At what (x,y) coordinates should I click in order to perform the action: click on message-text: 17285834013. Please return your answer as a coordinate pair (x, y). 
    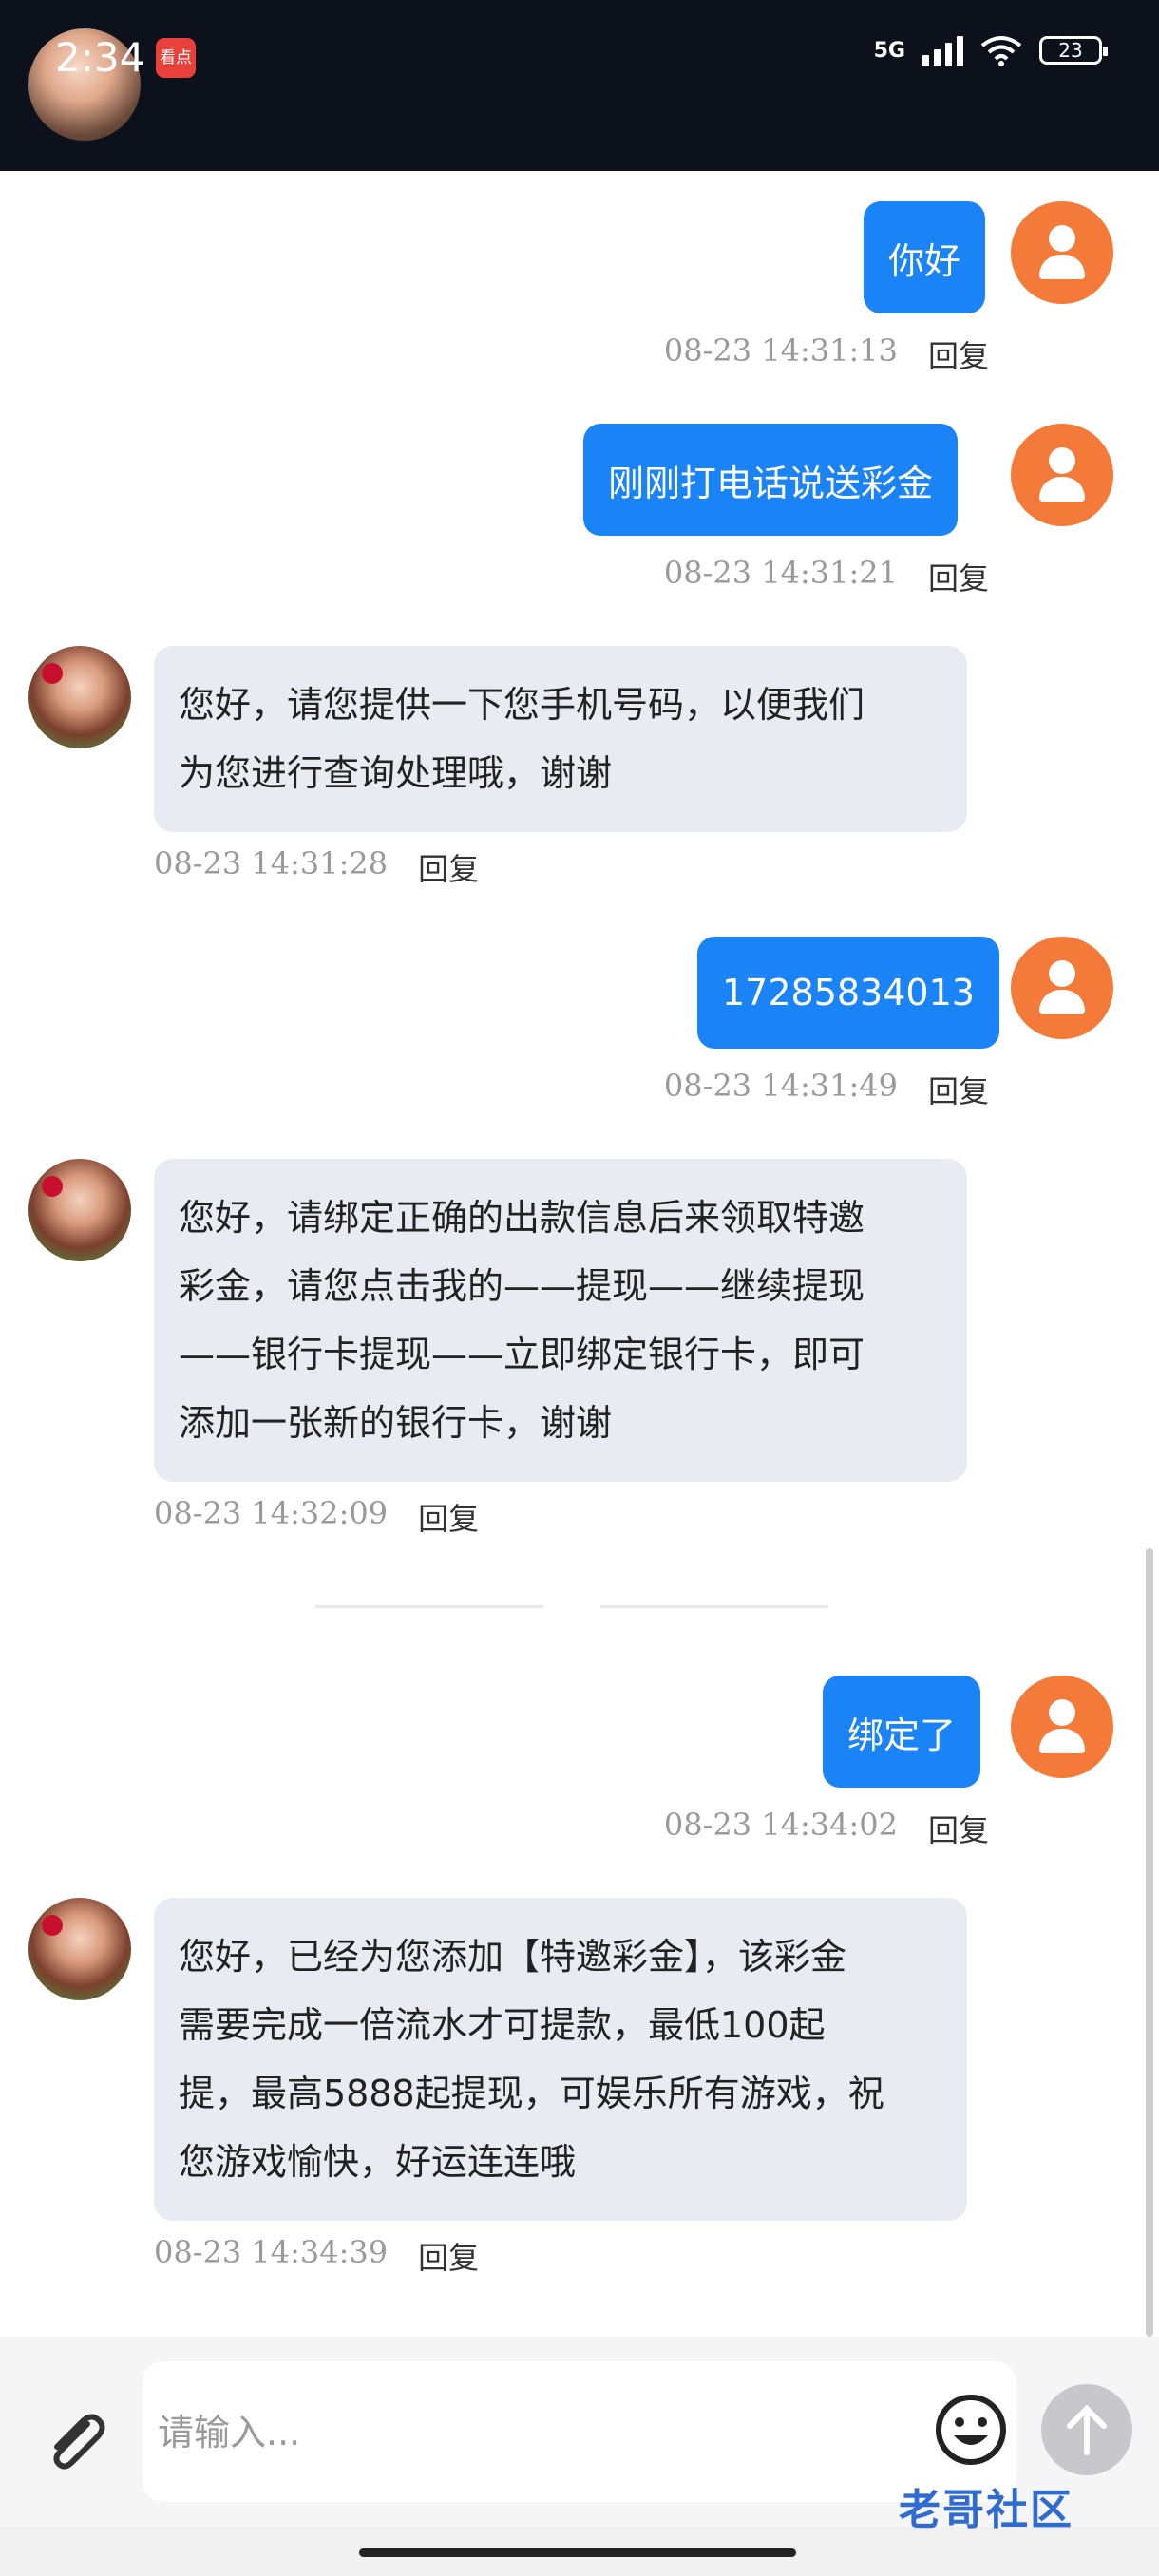
    Looking at the image, I should click on (848, 993).